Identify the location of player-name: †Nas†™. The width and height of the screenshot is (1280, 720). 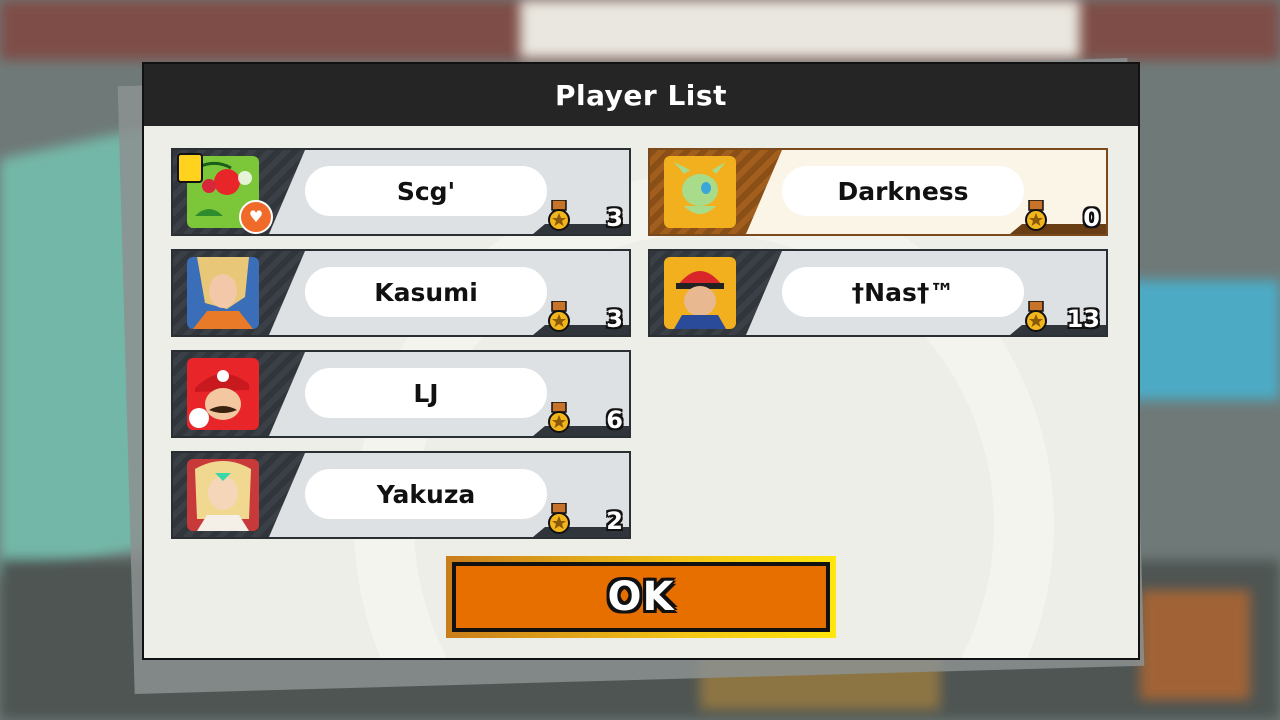
(903, 292).